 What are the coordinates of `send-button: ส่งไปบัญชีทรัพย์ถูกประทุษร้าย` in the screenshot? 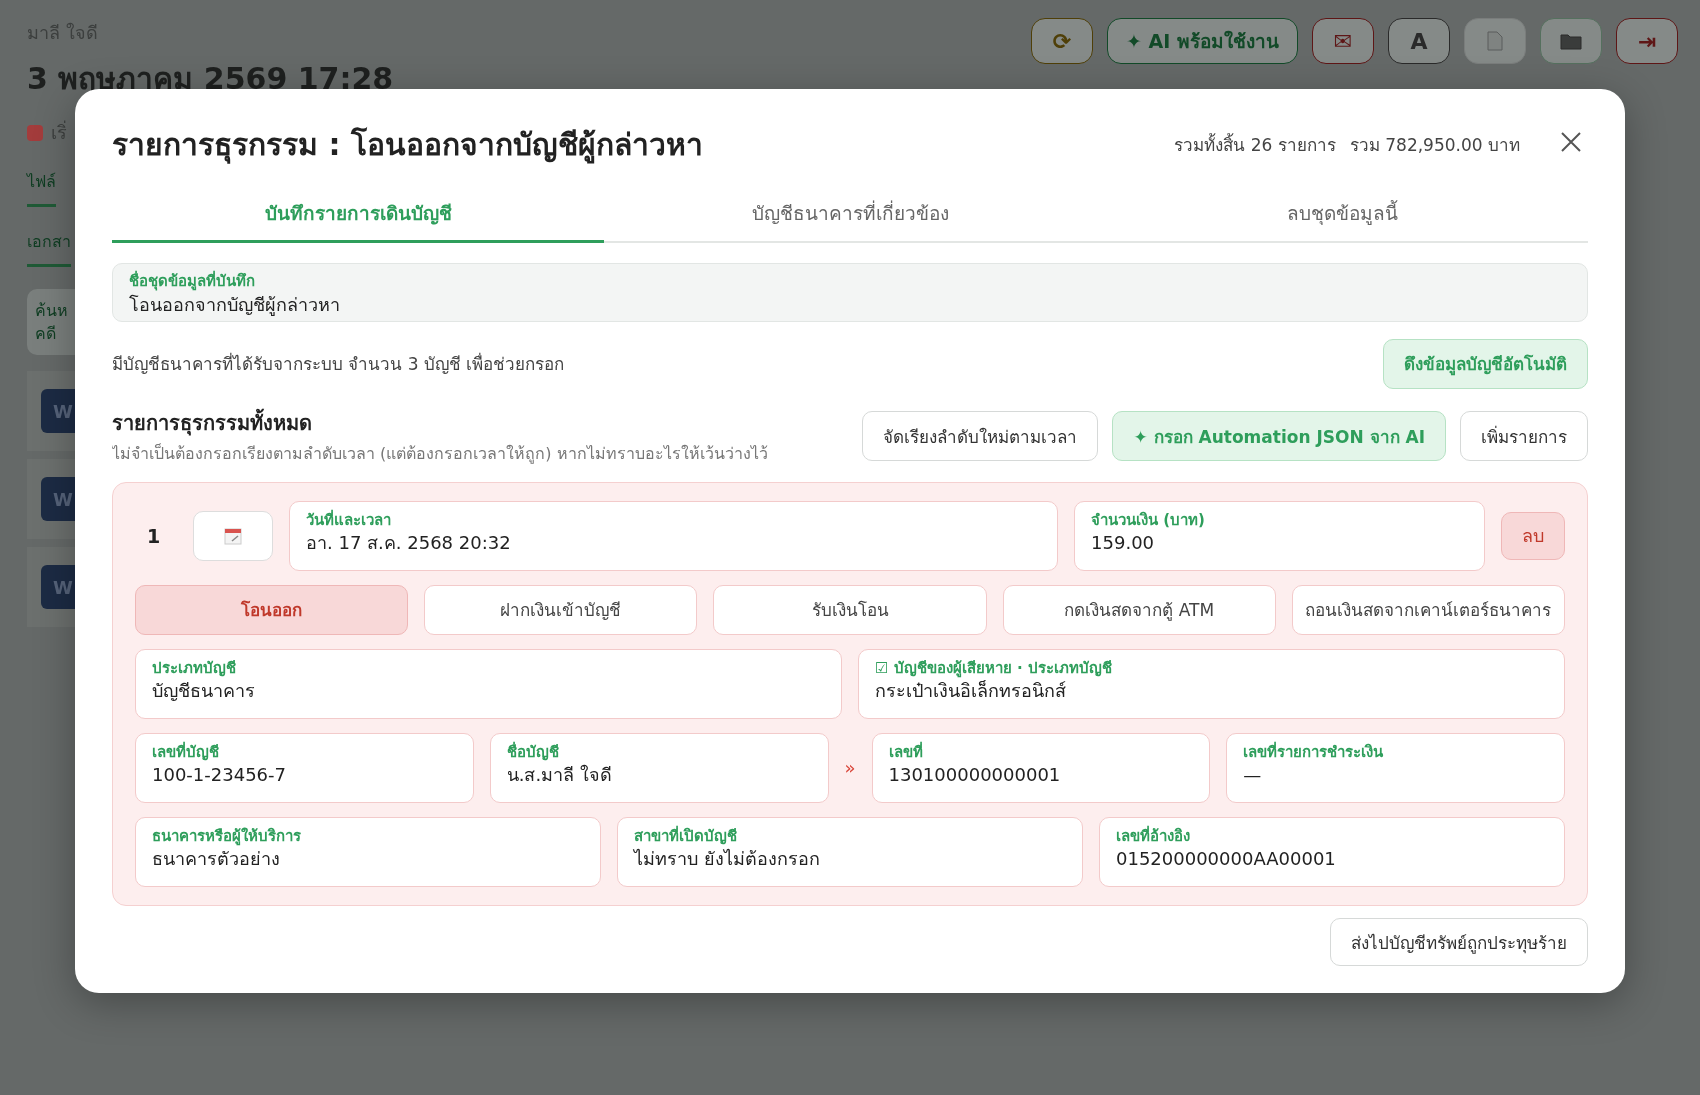 It's located at (1459, 942).